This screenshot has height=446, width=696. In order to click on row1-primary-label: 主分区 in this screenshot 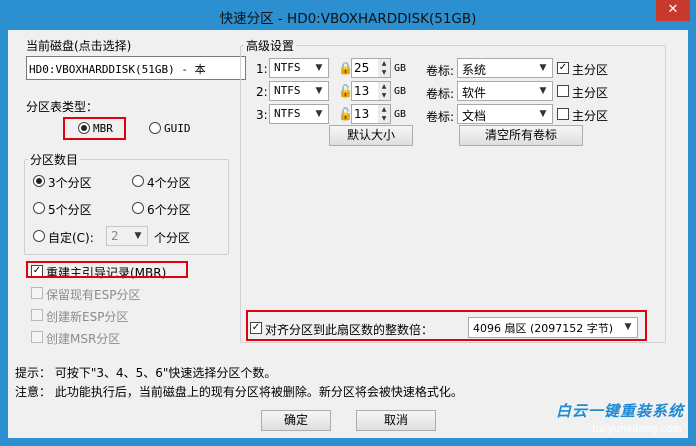, I will do `click(590, 70)`.